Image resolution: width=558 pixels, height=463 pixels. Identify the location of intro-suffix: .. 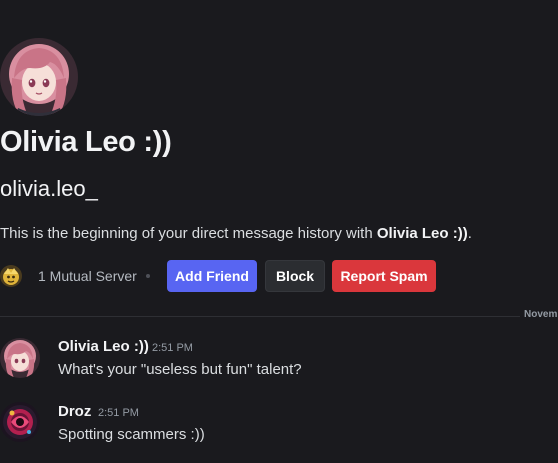
(469, 233).